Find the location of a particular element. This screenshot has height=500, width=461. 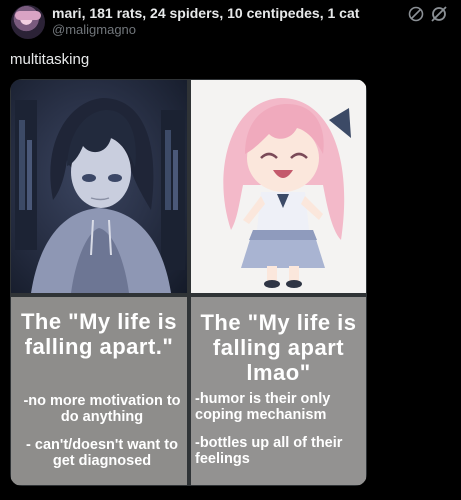

left-caption-note-2: - can't/doesn't want to get diagnosed is located at coordinates (102, 453).